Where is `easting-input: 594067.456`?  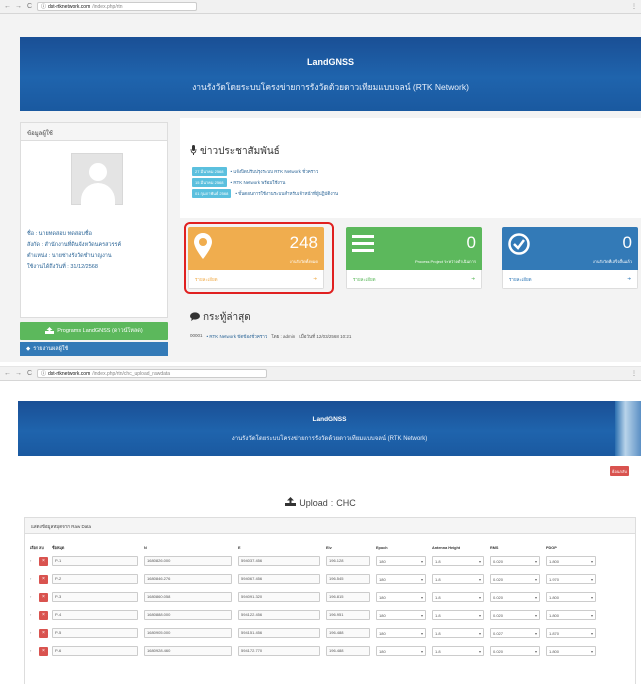 easting-input: 594067.456 is located at coordinates (279, 579).